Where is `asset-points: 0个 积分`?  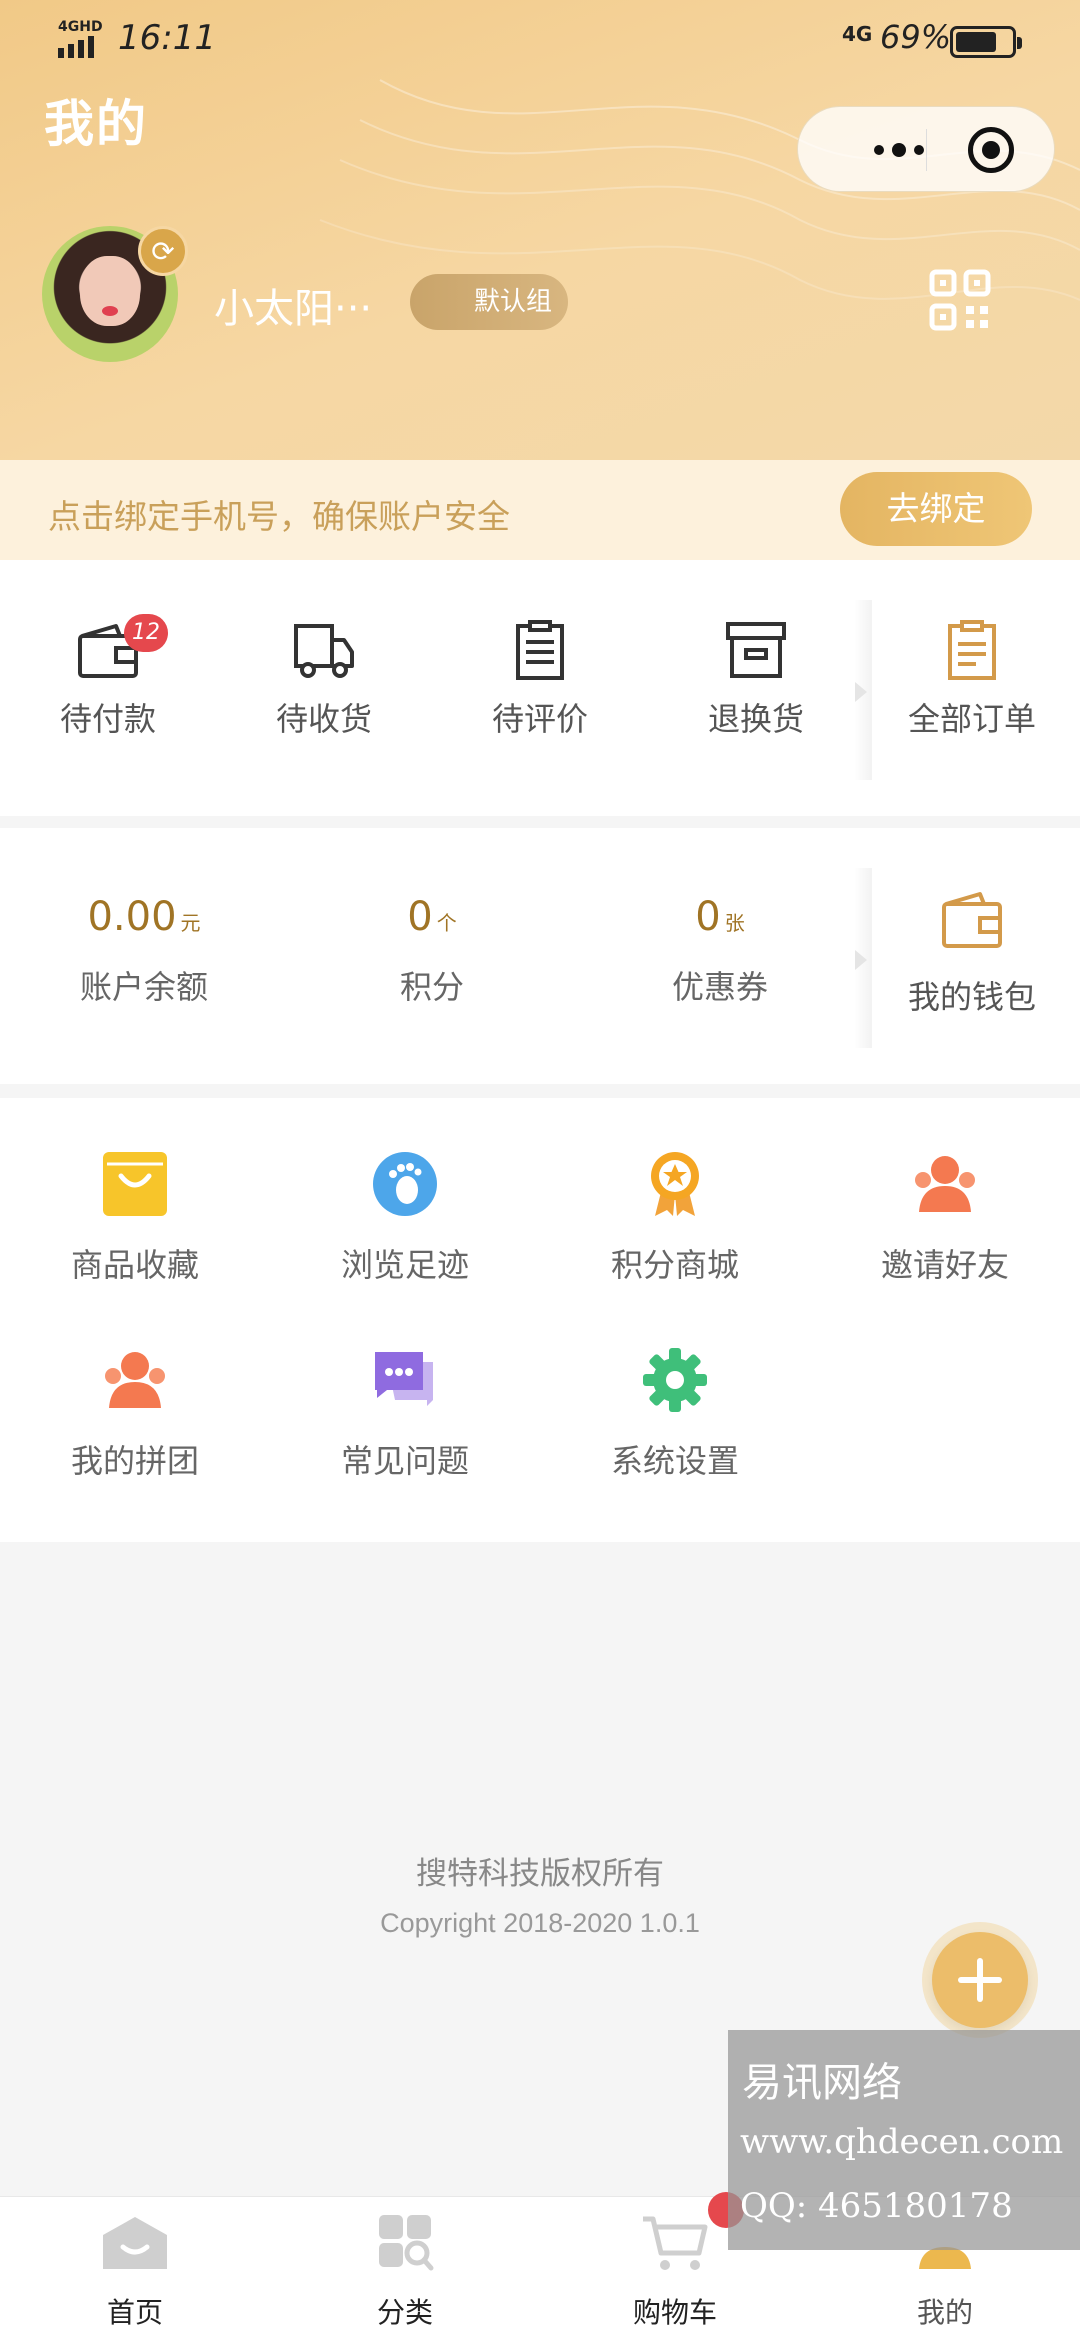
asset-points: 0个 积分 is located at coordinates (432, 951).